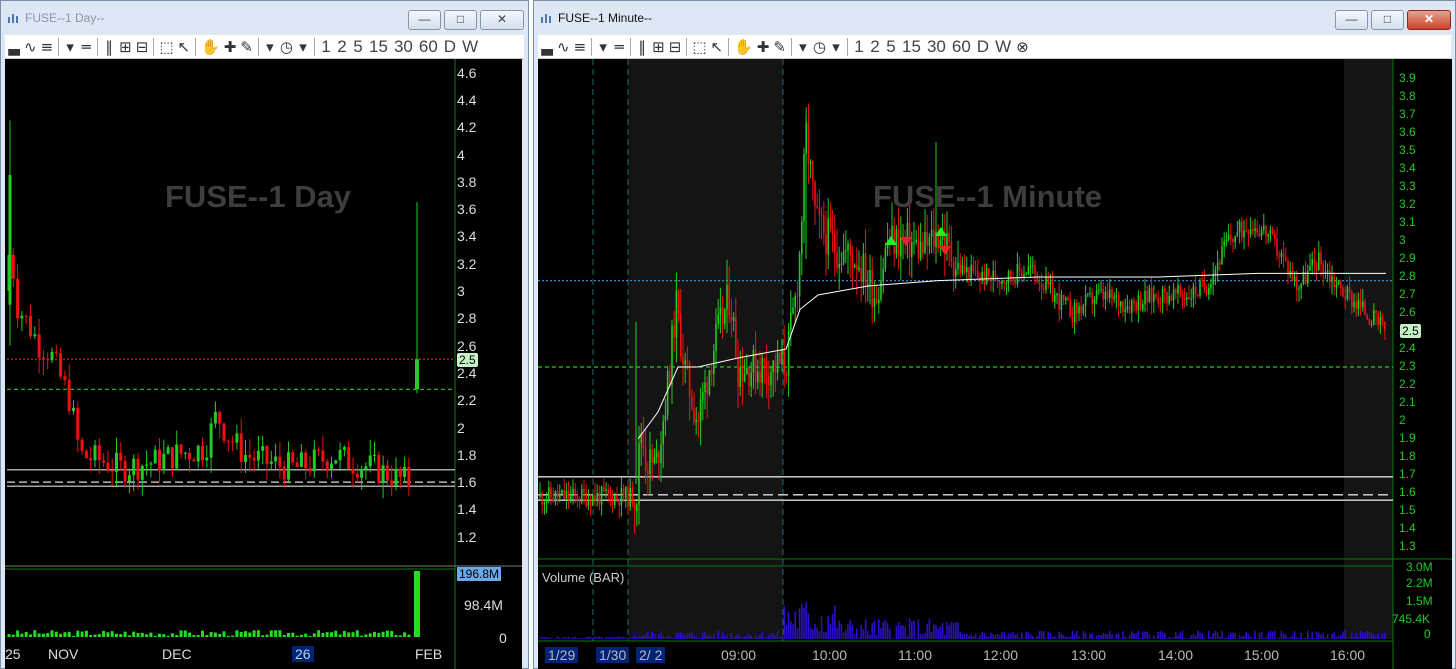 This screenshot has height=669, width=1456. I want to click on window-titlebar: FUSE--1 Day-- ― □ ✕, so click(264, 18).